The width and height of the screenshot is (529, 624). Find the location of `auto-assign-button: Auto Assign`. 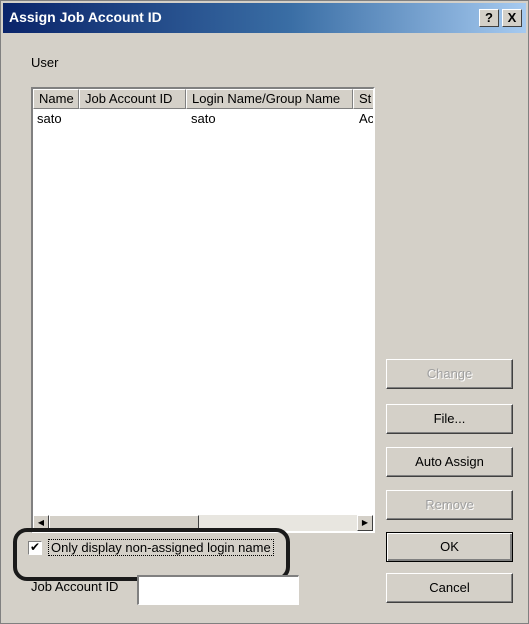

auto-assign-button: Auto Assign is located at coordinates (449, 462).